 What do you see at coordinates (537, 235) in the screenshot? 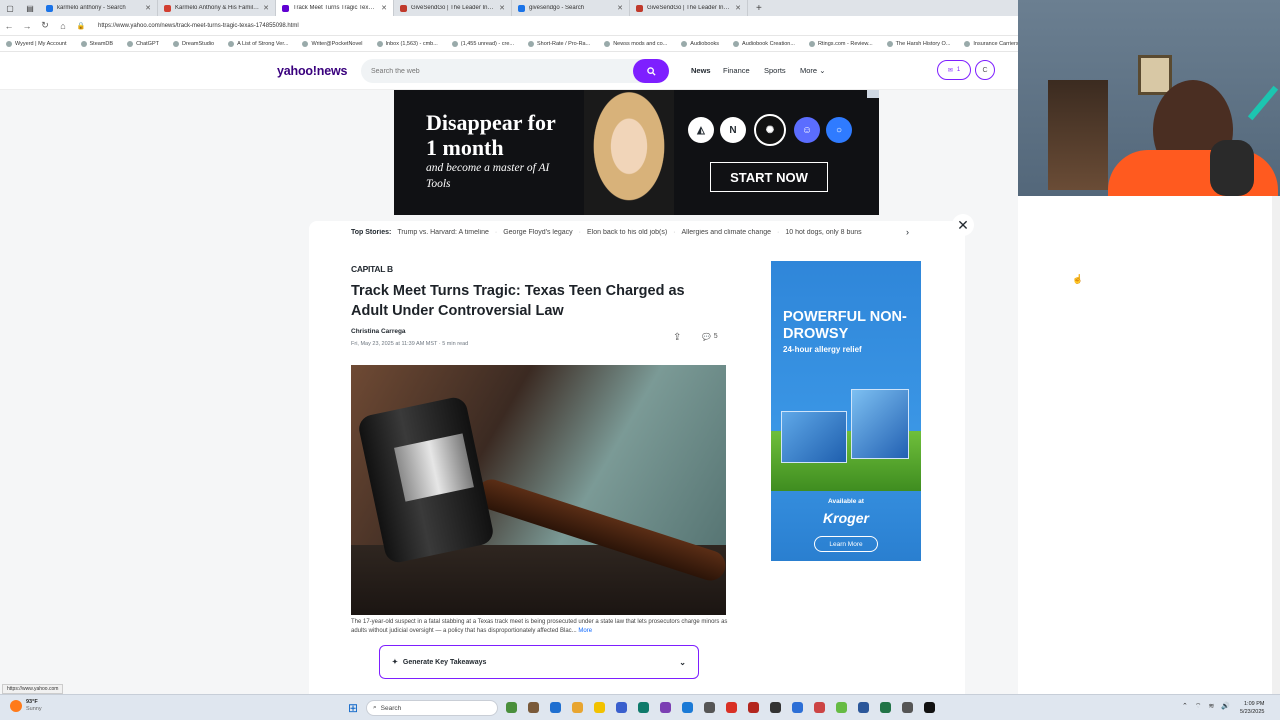
I see `top-story-link: George Floyd's legacy` at bounding box center [537, 235].